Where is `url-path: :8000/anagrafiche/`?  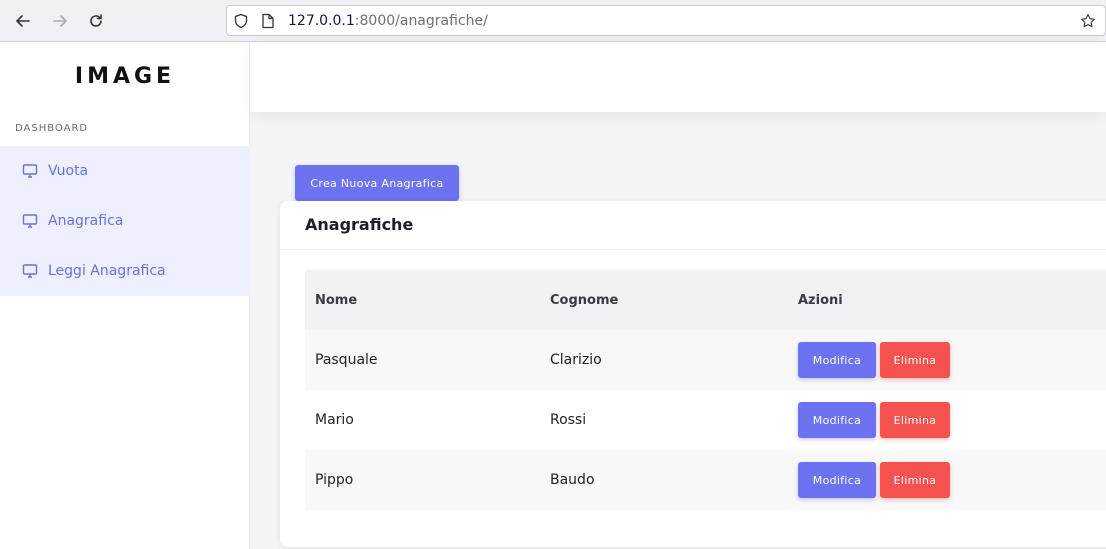
url-path: :8000/anagrafiche/ is located at coordinates (421, 21).